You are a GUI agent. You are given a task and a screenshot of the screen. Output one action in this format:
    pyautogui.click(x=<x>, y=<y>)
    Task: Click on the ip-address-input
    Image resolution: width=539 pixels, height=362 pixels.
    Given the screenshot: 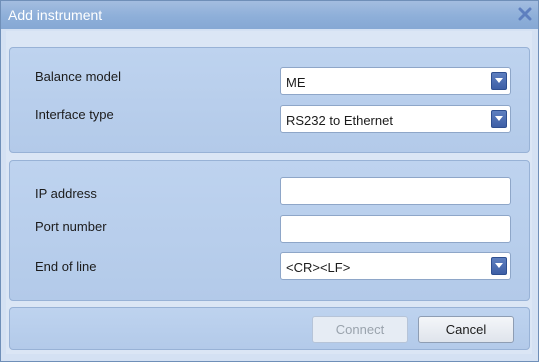 What is the action you would take?
    pyautogui.click(x=395, y=191)
    